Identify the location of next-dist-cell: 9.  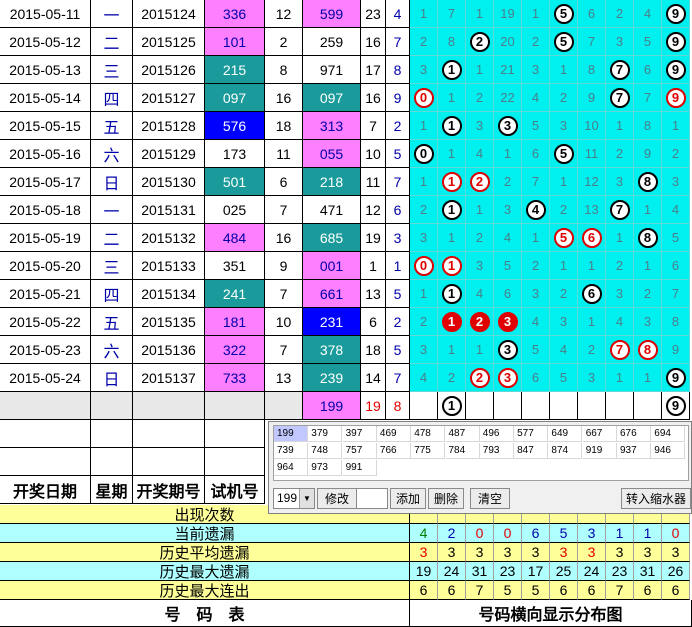
(676, 406).